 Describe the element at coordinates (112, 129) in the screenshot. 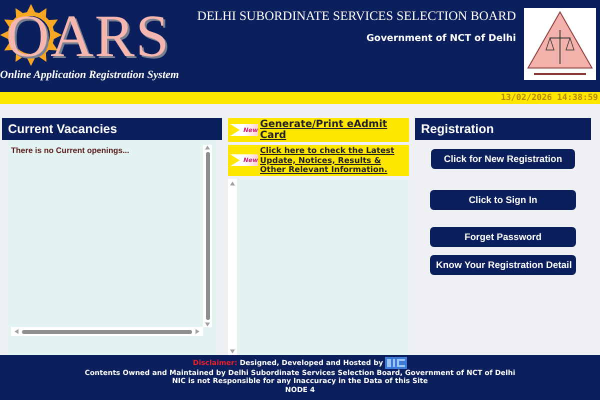

I see `panel-header: Current Vacancies` at that location.